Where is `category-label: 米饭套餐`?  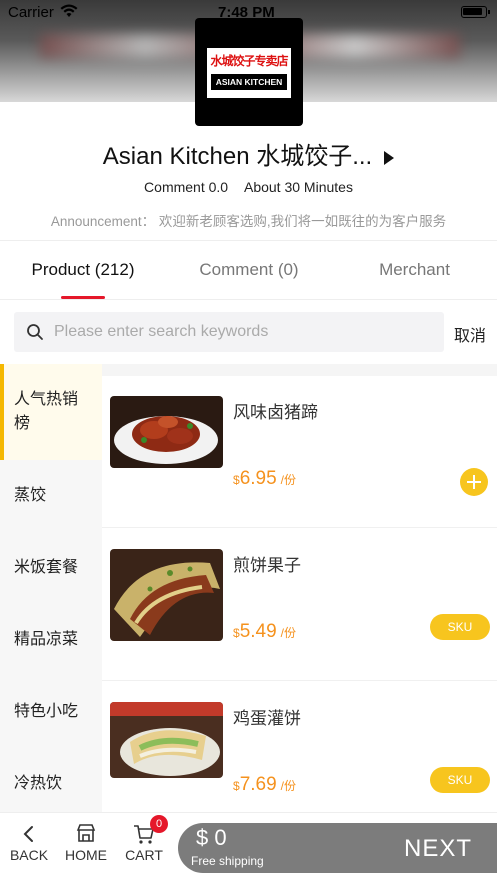 category-label: 米饭套餐 is located at coordinates (46, 567).